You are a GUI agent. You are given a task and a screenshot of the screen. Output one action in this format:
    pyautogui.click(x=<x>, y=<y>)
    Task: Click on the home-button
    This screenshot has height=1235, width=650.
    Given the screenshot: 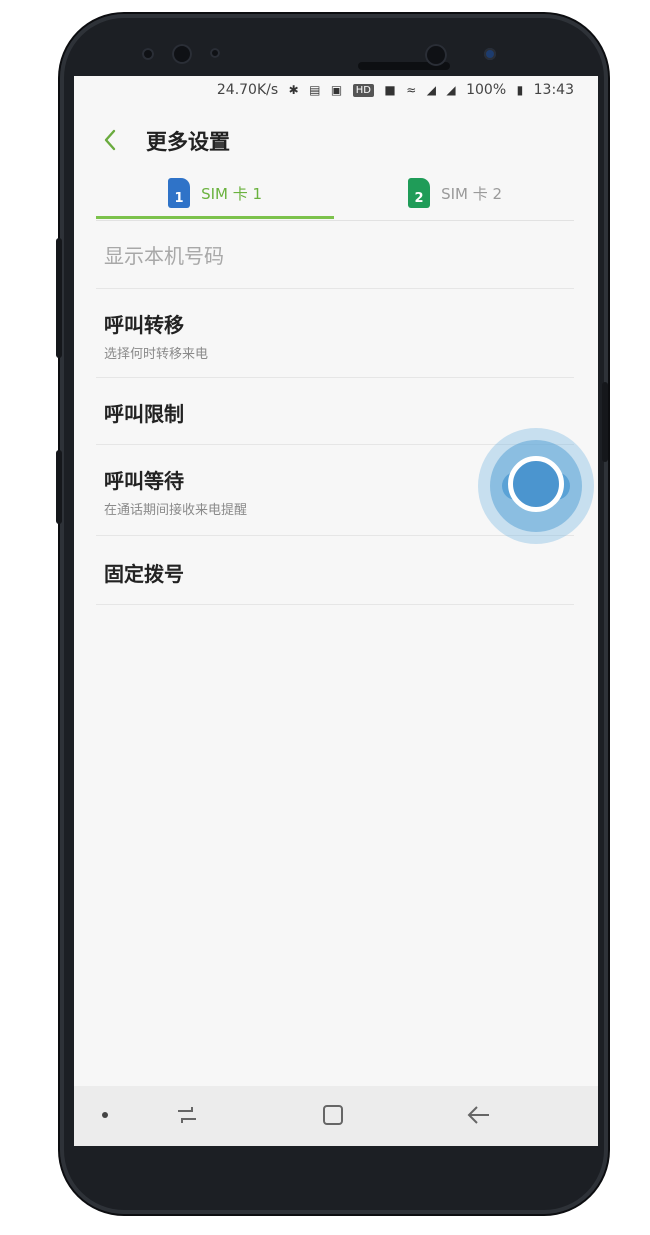 What is the action you would take?
    pyautogui.click(x=333, y=1117)
    